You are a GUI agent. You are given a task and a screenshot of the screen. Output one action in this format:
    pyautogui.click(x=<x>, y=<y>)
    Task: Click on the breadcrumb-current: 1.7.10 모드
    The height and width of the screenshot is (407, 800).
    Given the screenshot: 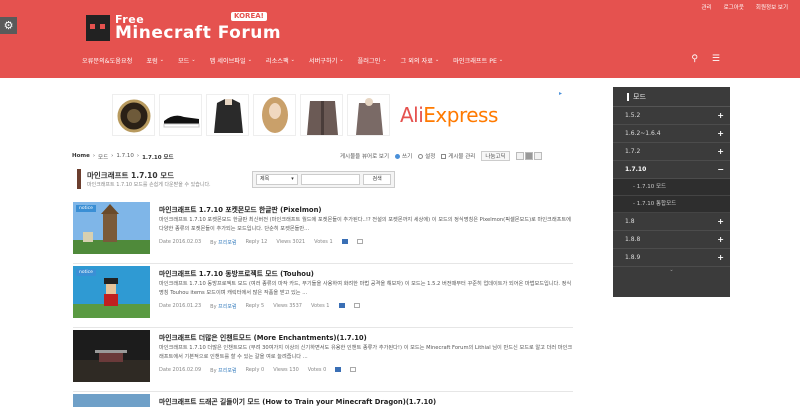 What is the action you would take?
    pyautogui.click(x=158, y=158)
    